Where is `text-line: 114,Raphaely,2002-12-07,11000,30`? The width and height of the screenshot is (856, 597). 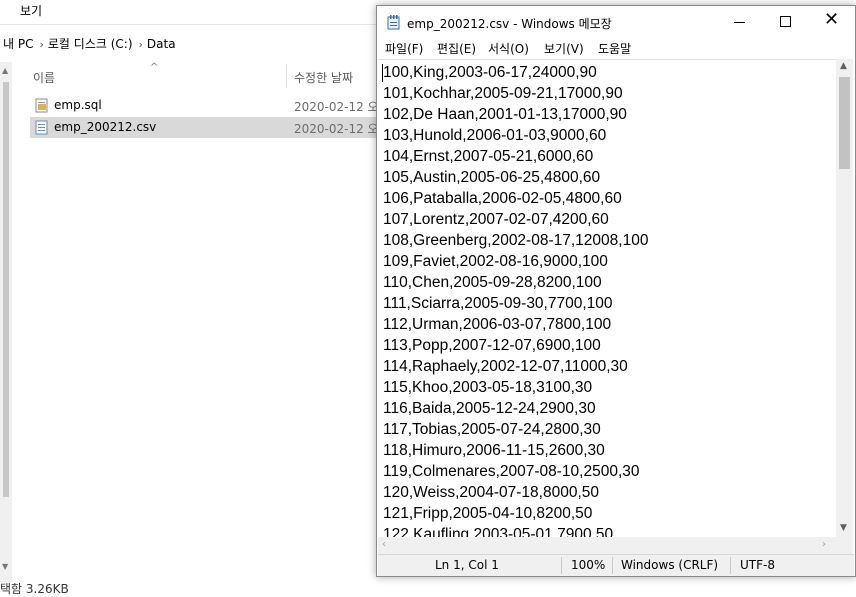
text-line: 114,Raphaely,2002-12-07,11000,30 is located at coordinates (505, 366).